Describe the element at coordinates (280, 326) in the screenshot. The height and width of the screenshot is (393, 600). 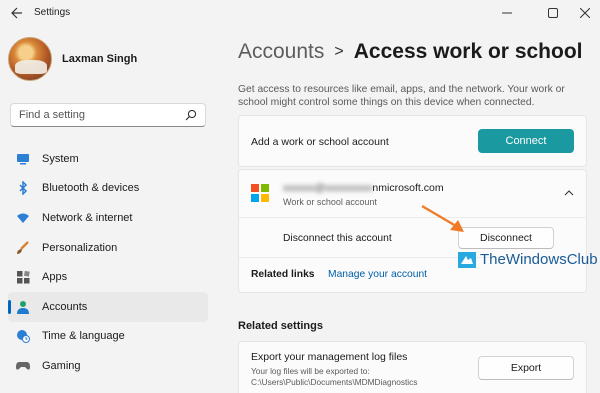
I see `related-settings-heading: Related settings` at that location.